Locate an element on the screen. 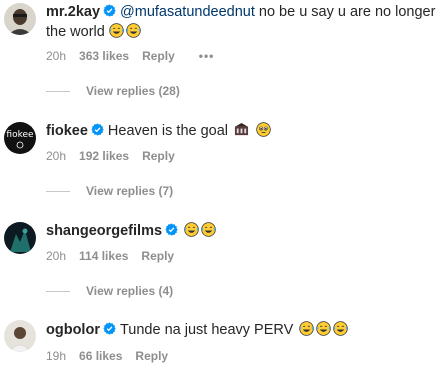 This screenshot has height=372, width=437. likes-count: 363 likes is located at coordinates (104, 56).